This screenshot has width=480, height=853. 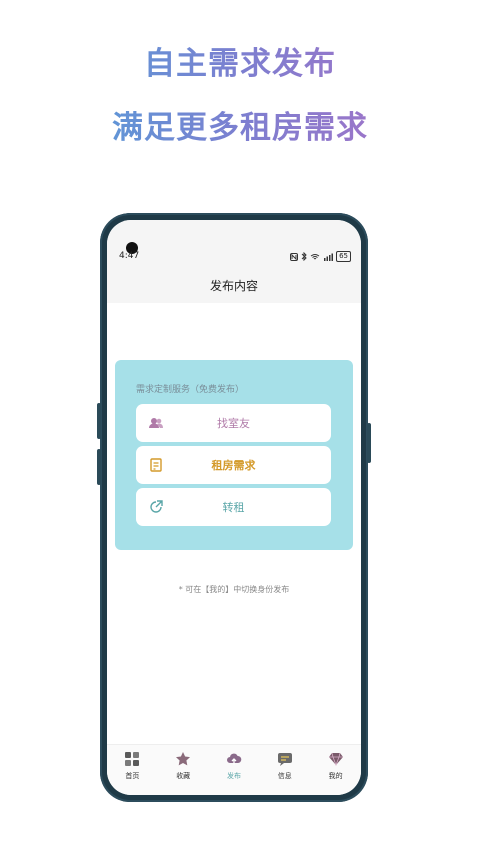 What do you see at coordinates (329, 257) in the screenshot?
I see `signal-icon` at bounding box center [329, 257].